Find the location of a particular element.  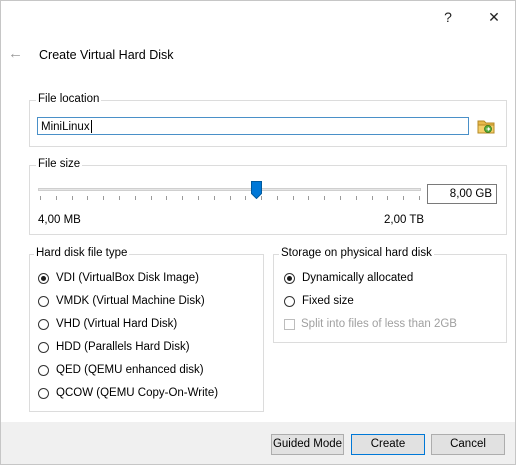

radio-label: VMDK (Virtual Machine Disk) is located at coordinates (130, 301).